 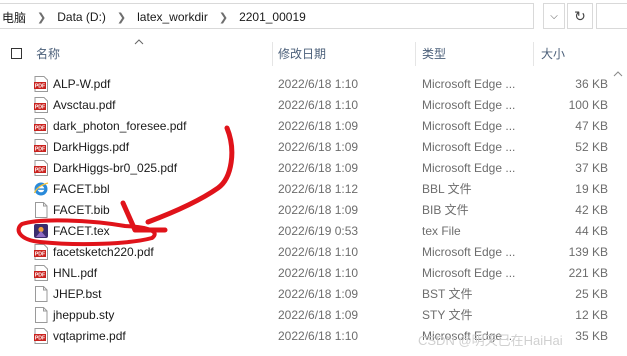 What do you see at coordinates (618, 211) in the screenshot?
I see `vertical-scrollbar` at bounding box center [618, 211].